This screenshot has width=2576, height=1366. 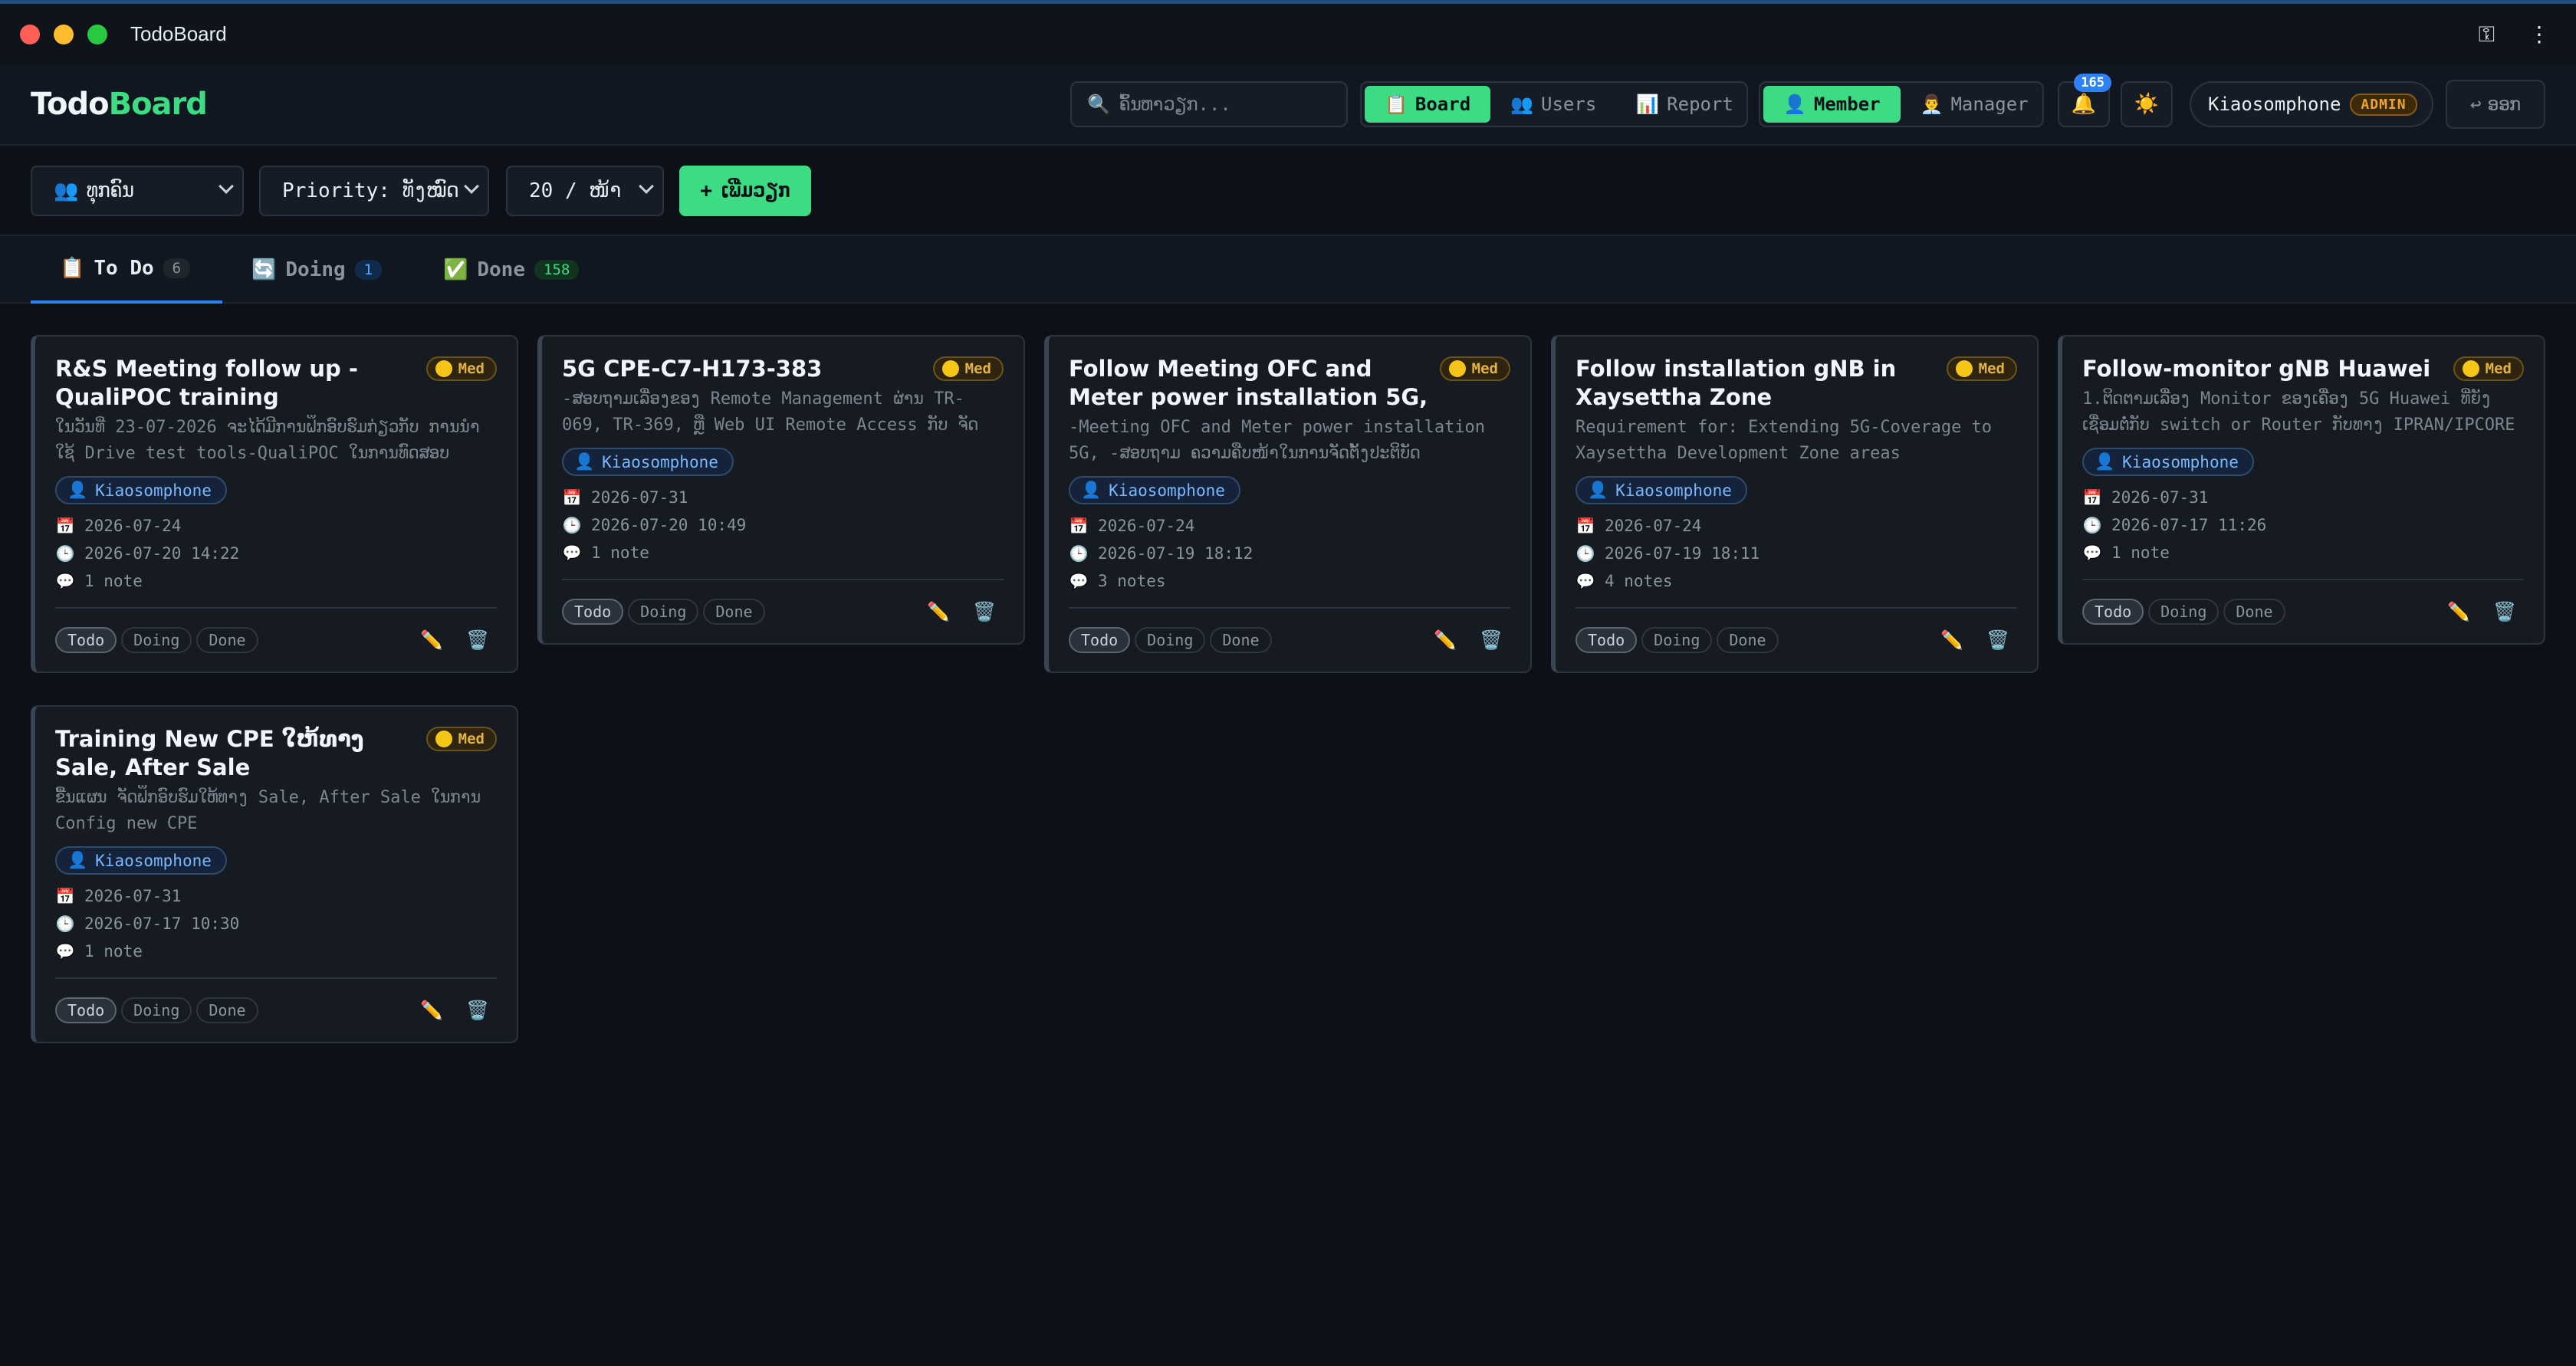 What do you see at coordinates (317, 270) in the screenshot?
I see `tab-doing: 🔄 Doing 1` at bounding box center [317, 270].